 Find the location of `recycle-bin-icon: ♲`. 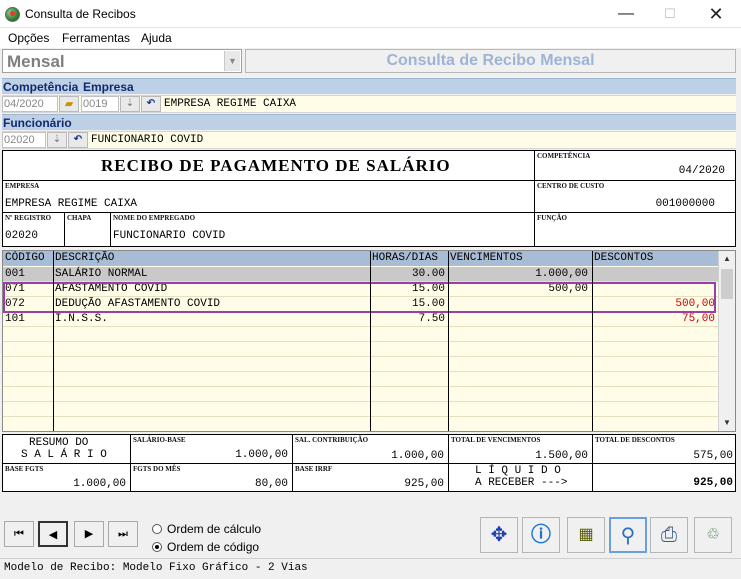

recycle-bin-icon: ♲ is located at coordinates (713, 535).